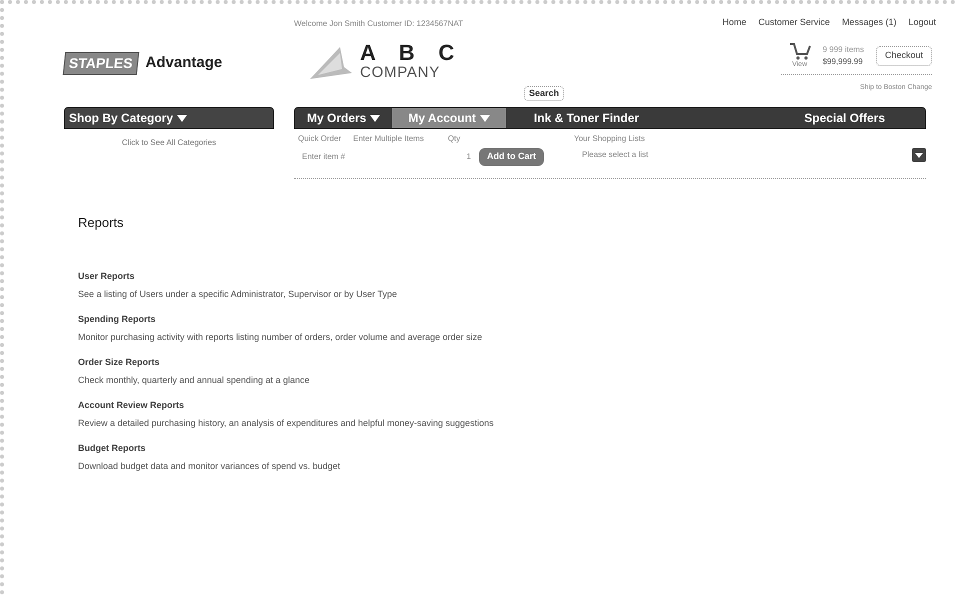  I want to click on cart-total: $99,999.99, so click(843, 62).